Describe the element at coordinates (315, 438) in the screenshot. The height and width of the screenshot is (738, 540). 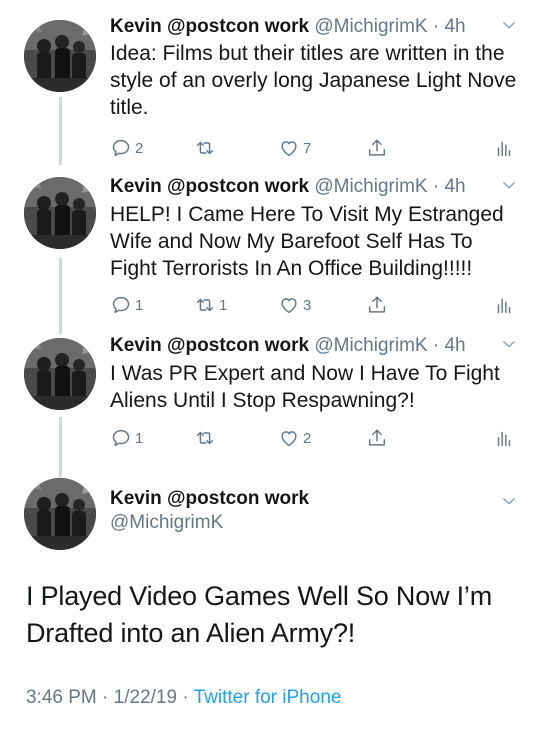
I see `tweet-actions: 1 2` at that location.